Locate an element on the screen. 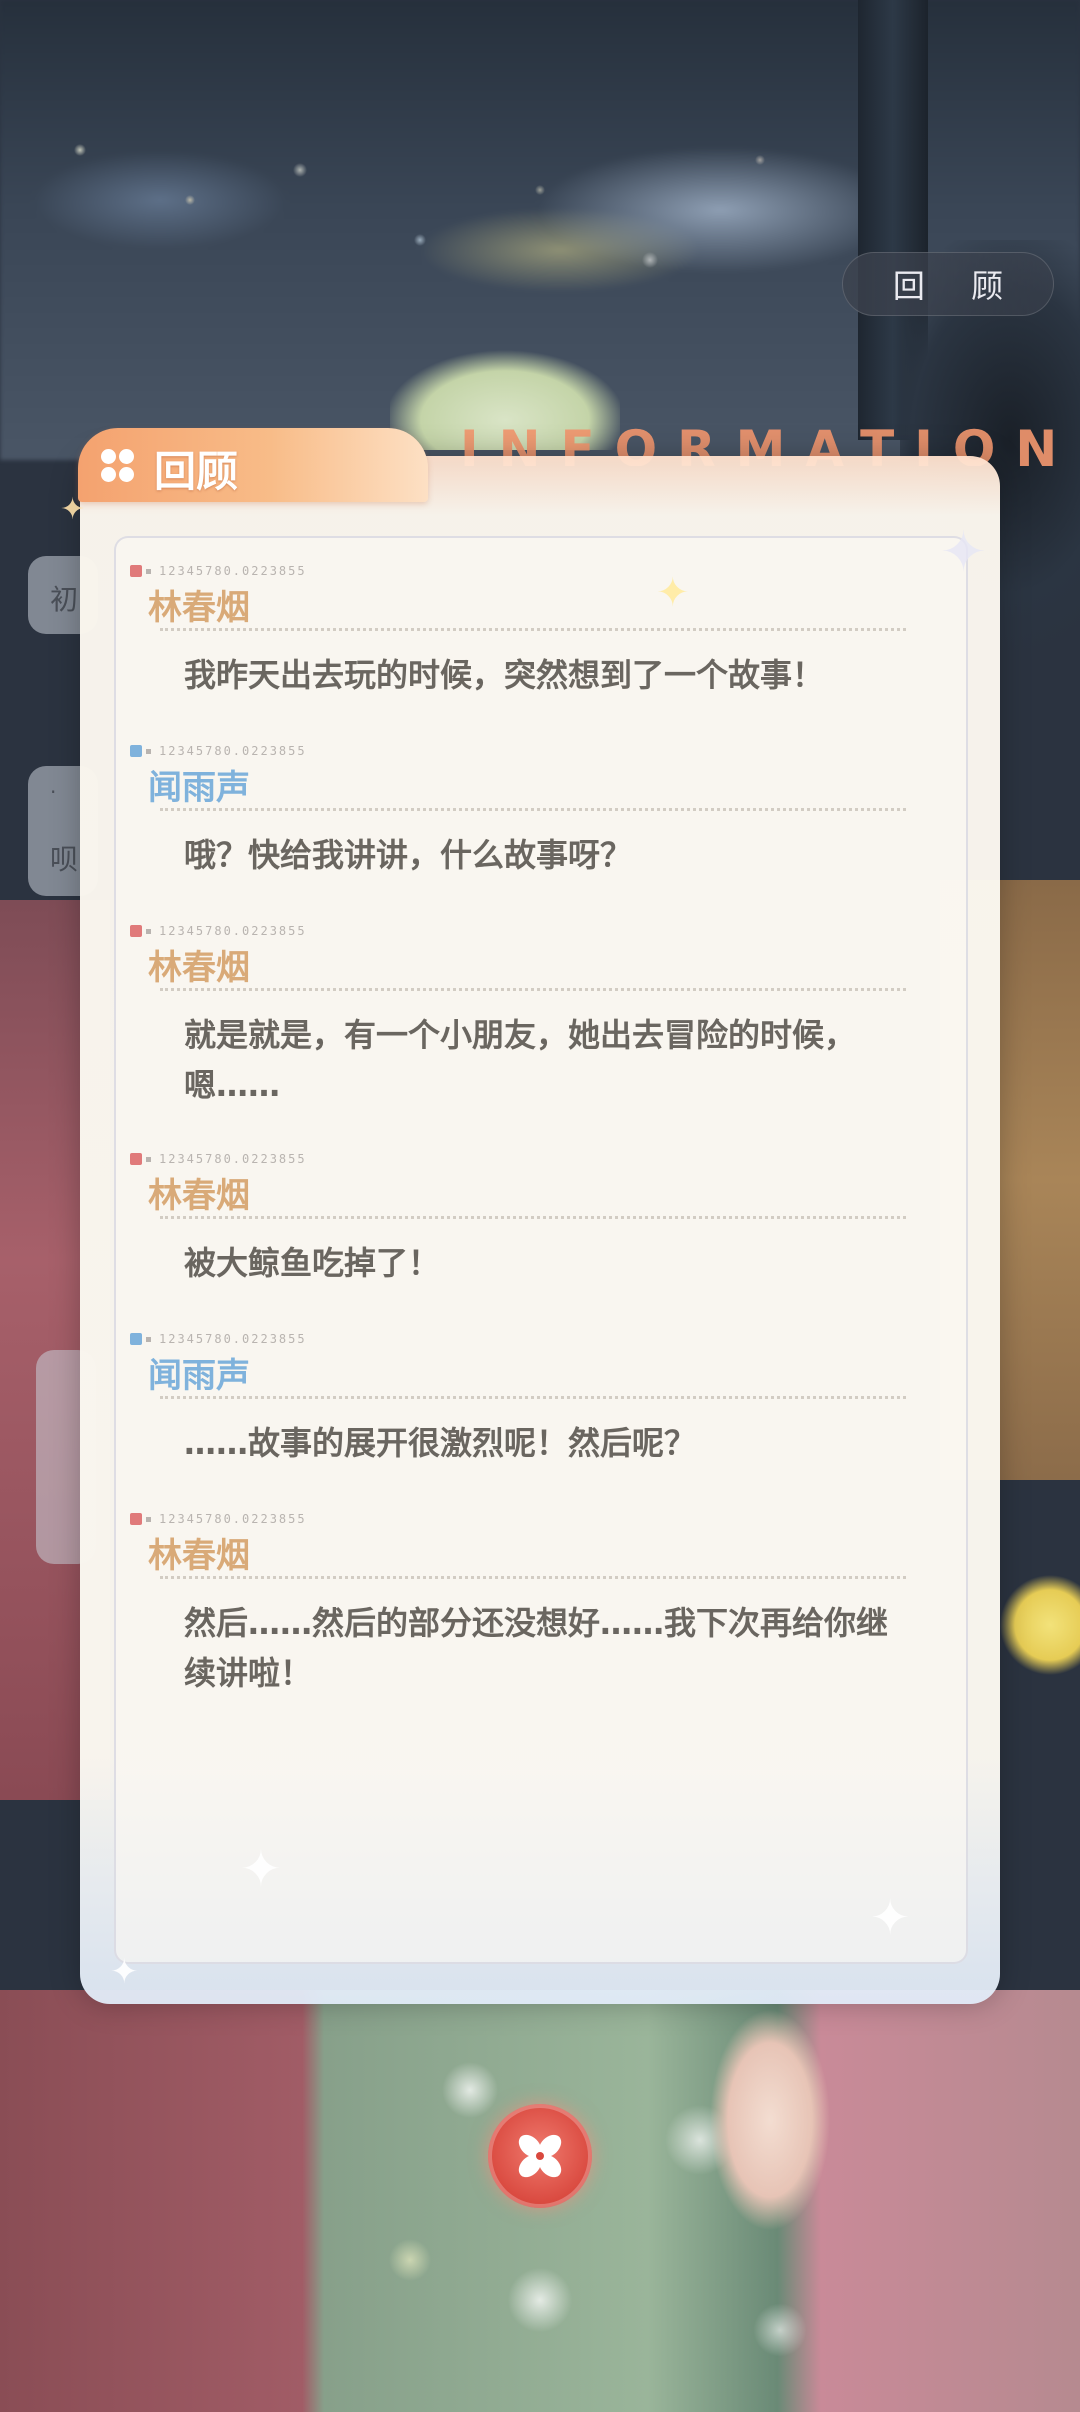 The width and height of the screenshot is (1080, 2412). background-flower is located at coordinates (1040, 1625).